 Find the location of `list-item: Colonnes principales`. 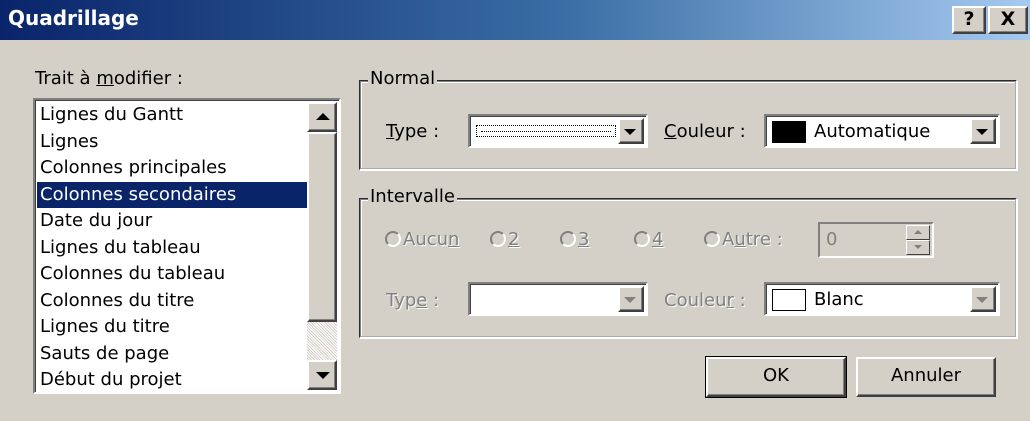

list-item: Colonnes principales is located at coordinates (173, 168).